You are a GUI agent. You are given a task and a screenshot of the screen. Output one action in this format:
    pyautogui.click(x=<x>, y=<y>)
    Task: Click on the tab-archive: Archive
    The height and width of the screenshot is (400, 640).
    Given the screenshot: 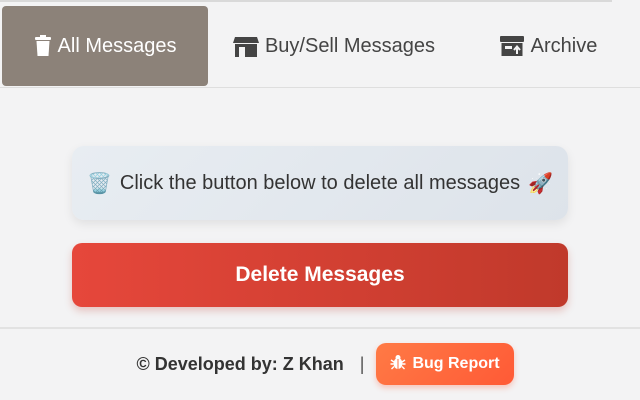 What is the action you would take?
    pyautogui.click(x=548, y=46)
    